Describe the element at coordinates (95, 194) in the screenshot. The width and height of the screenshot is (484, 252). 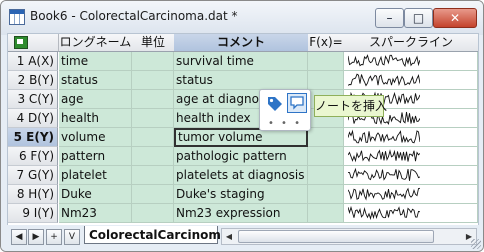
I see `cell-long-name: Duke` at that location.